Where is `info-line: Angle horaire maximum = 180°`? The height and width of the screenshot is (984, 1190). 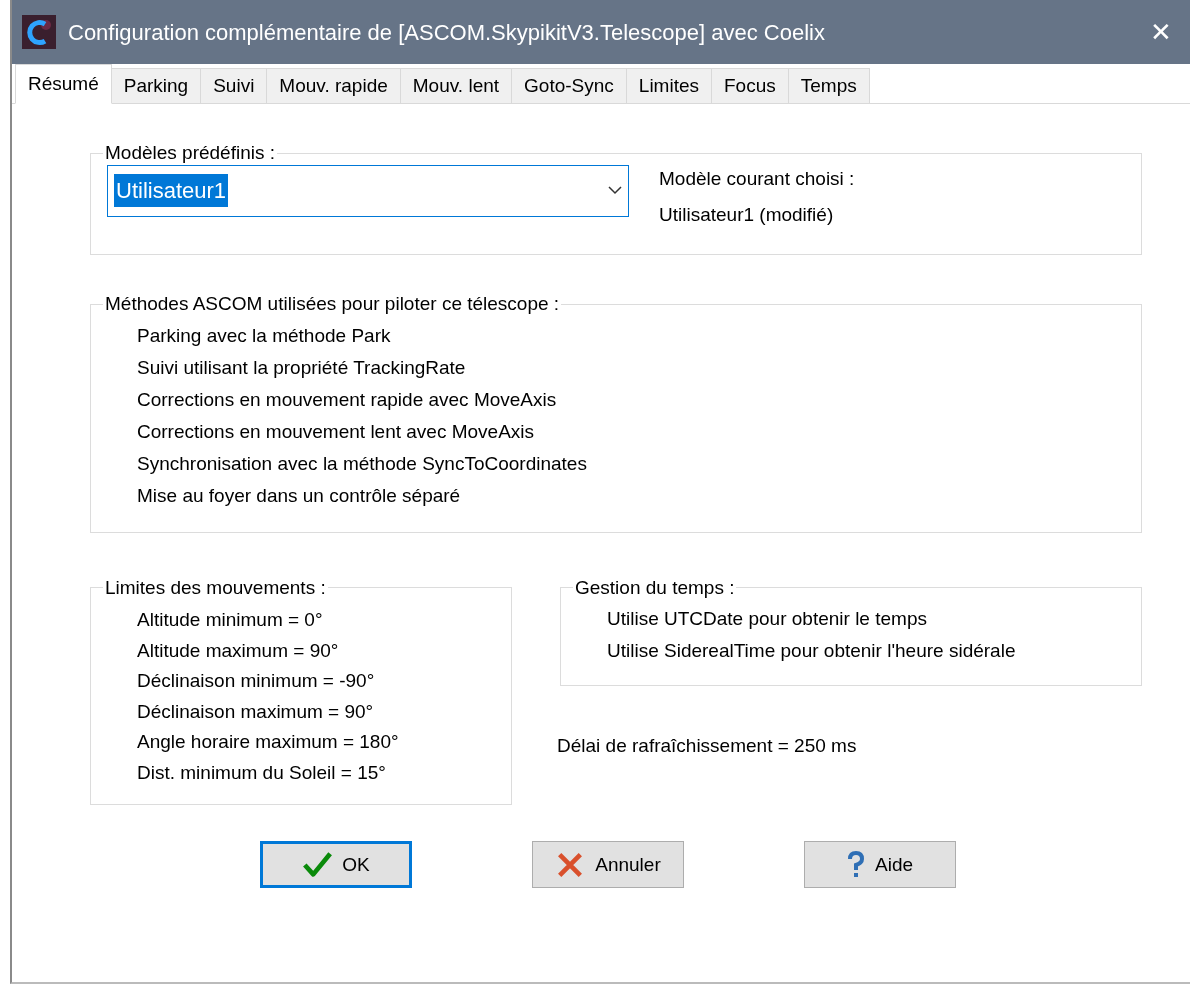 info-line: Angle horaire maximum = 180° is located at coordinates (268, 742).